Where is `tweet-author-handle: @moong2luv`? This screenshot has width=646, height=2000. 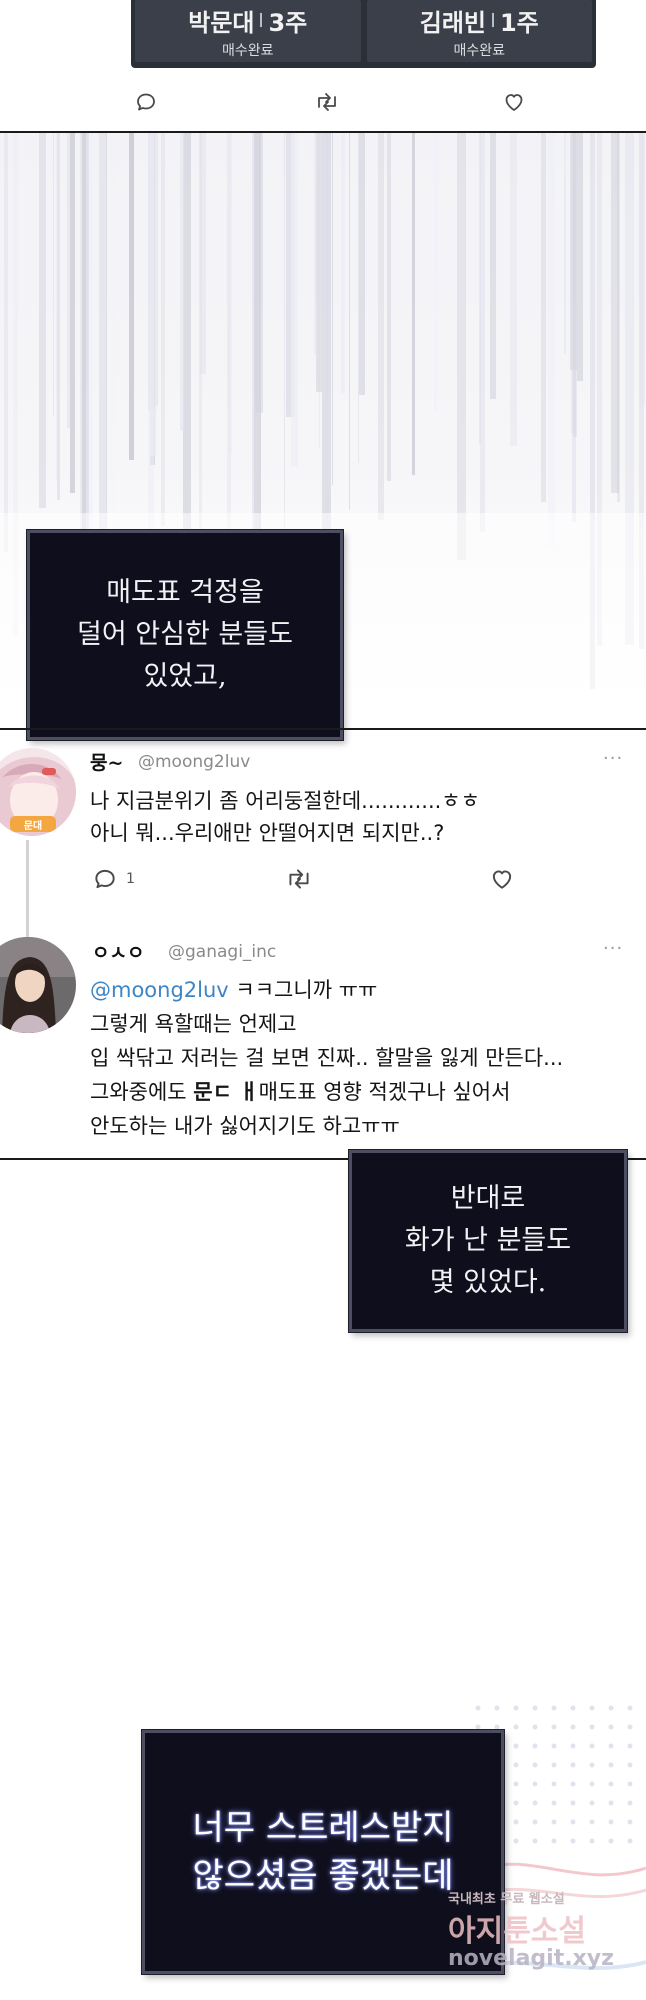
tweet-author-handle: @moong2luv is located at coordinates (194, 762).